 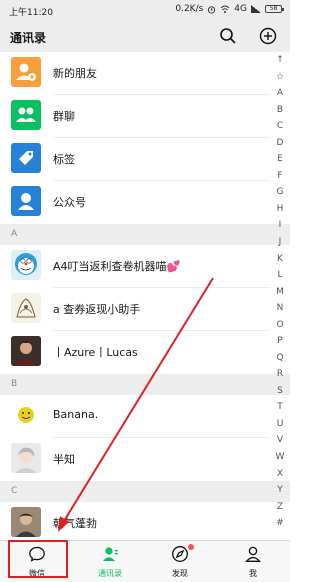 I want to click on network-speed: 0.2K/s, so click(x=189, y=9).